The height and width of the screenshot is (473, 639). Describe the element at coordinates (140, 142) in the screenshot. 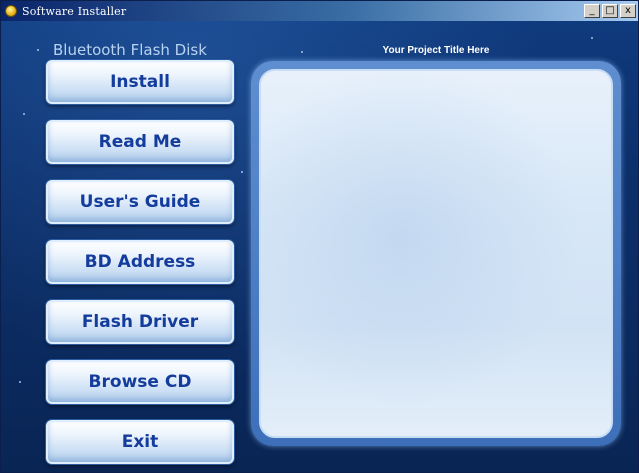

I see `read-me-button: Read Me` at that location.